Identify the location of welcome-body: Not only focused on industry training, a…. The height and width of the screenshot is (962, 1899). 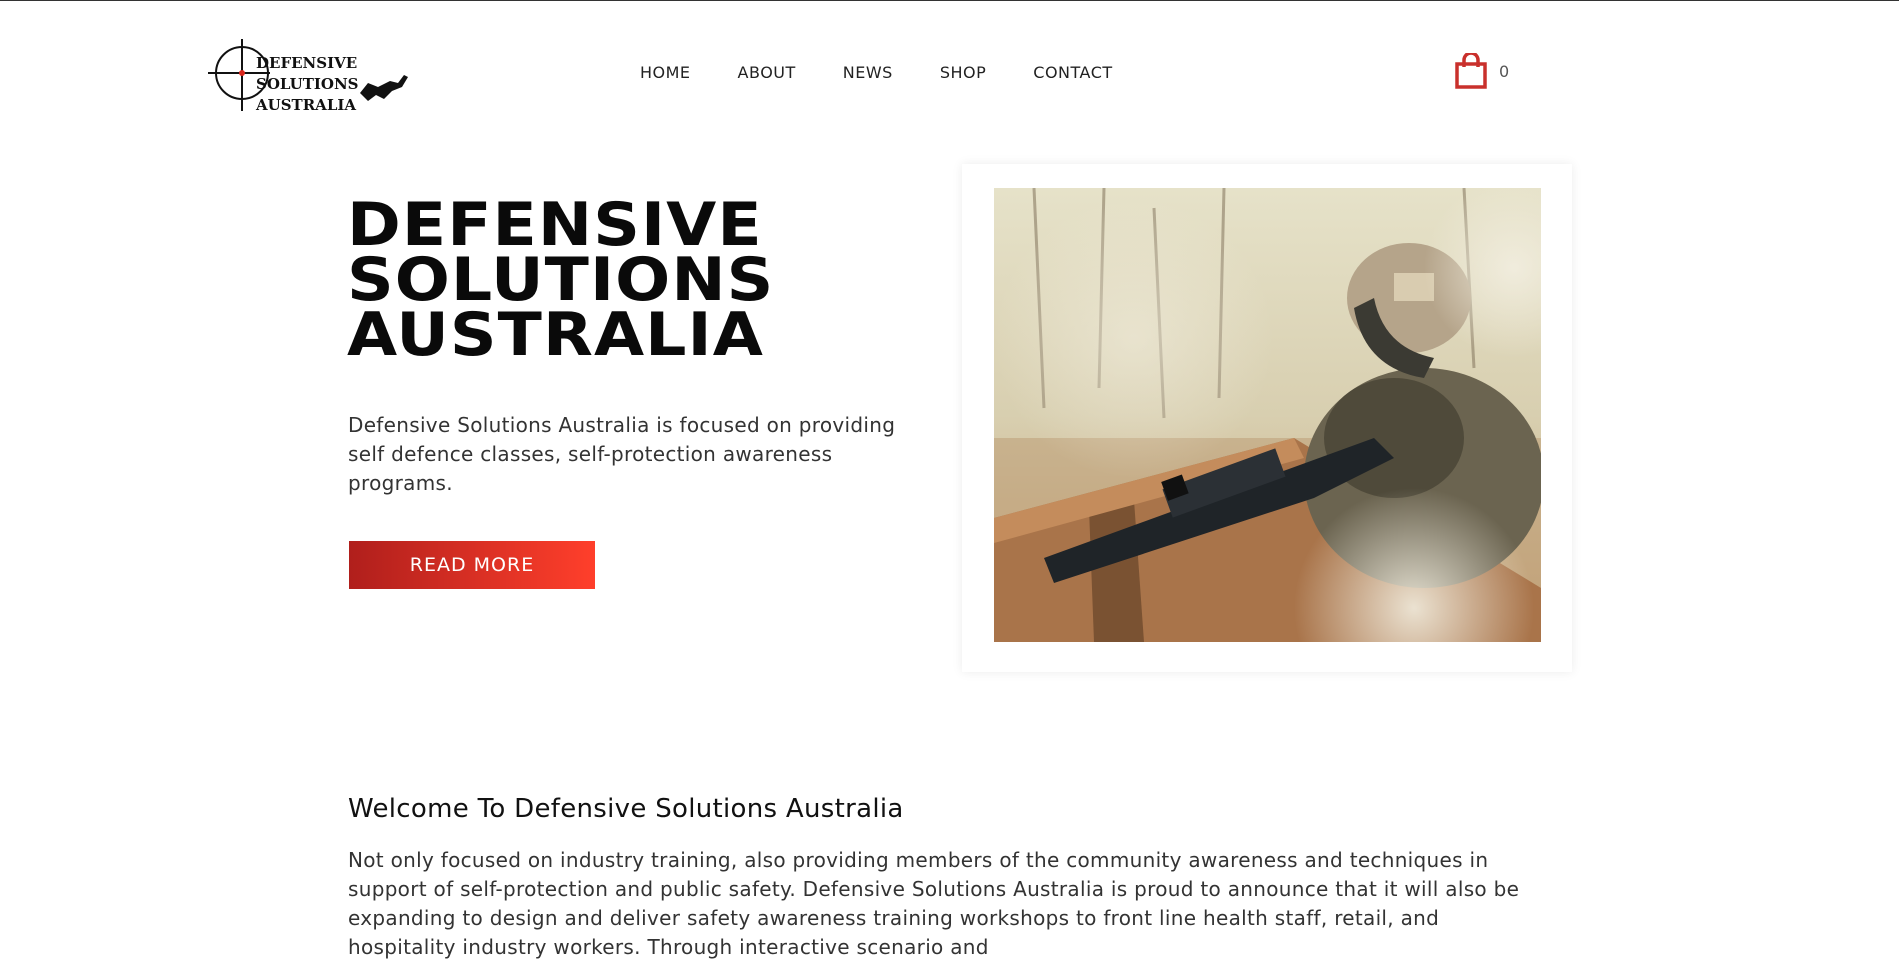
(934, 903).